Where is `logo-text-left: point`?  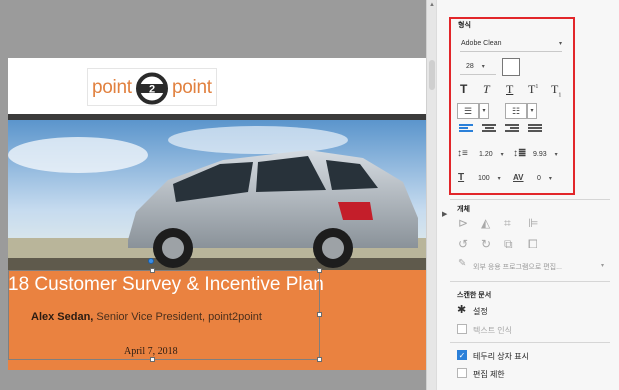 logo-text-left: point is located at coordinates (112, 87).